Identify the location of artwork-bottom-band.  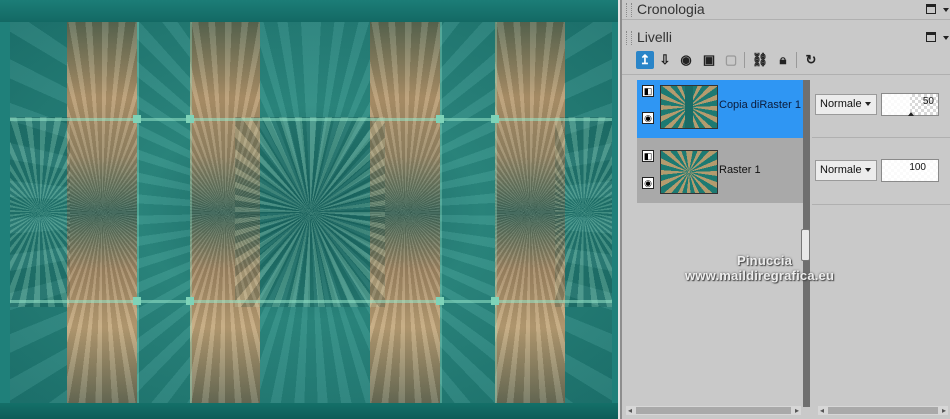
(309, 411).